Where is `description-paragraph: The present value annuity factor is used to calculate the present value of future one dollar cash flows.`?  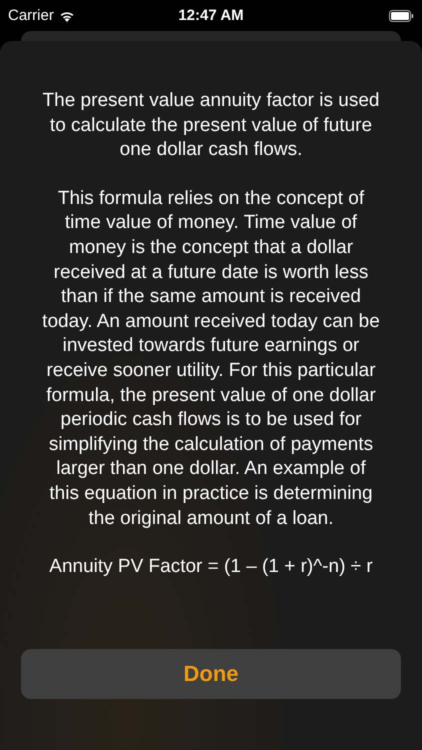 description-paragraph: The present value annuity factor is used to calculate the present value of future one dollar cash flows. is located at coordinates (211, 125).